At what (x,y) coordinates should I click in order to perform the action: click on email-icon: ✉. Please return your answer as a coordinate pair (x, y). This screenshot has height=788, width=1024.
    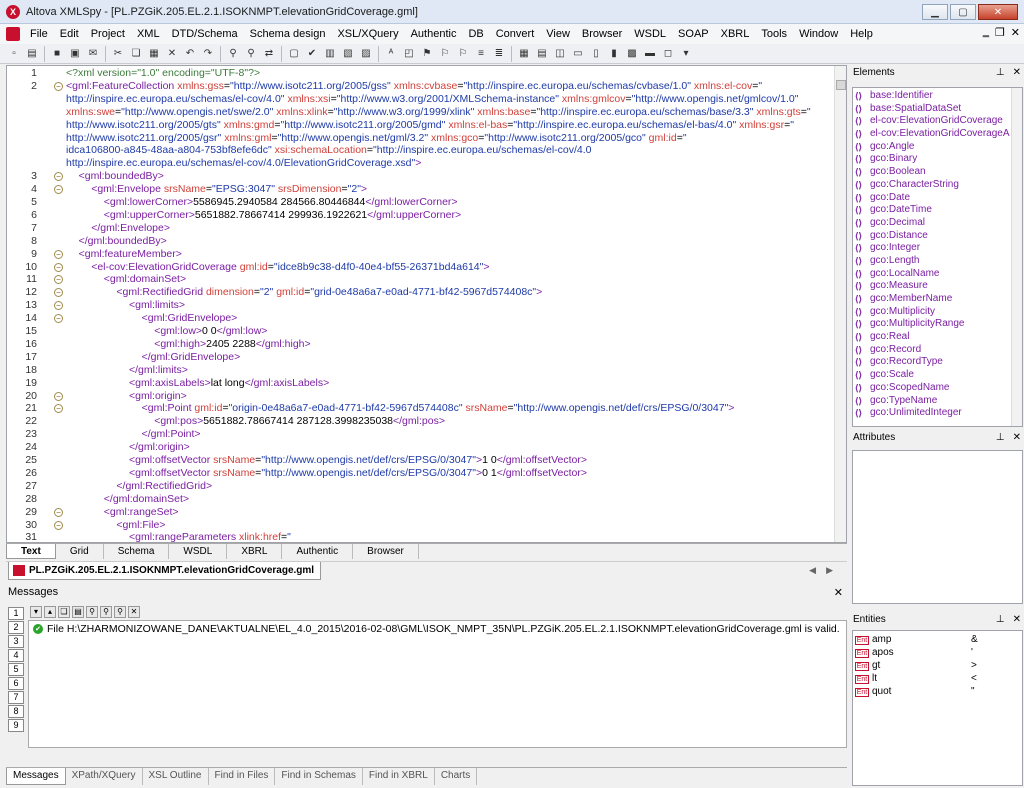
    Looking at the image, I should click on (93, 54).